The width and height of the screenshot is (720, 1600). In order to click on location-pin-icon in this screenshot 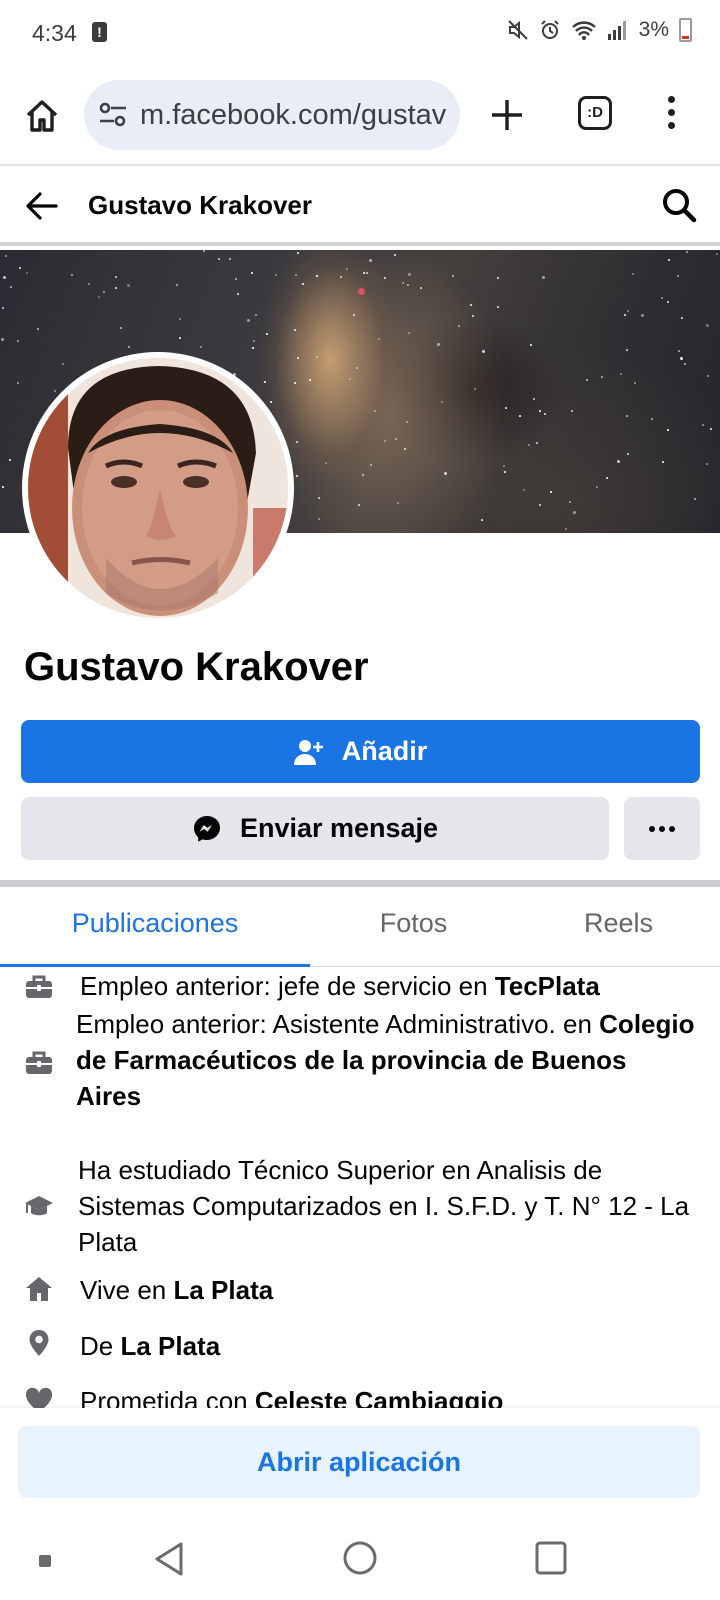, I will do `click(39, 1343)`.